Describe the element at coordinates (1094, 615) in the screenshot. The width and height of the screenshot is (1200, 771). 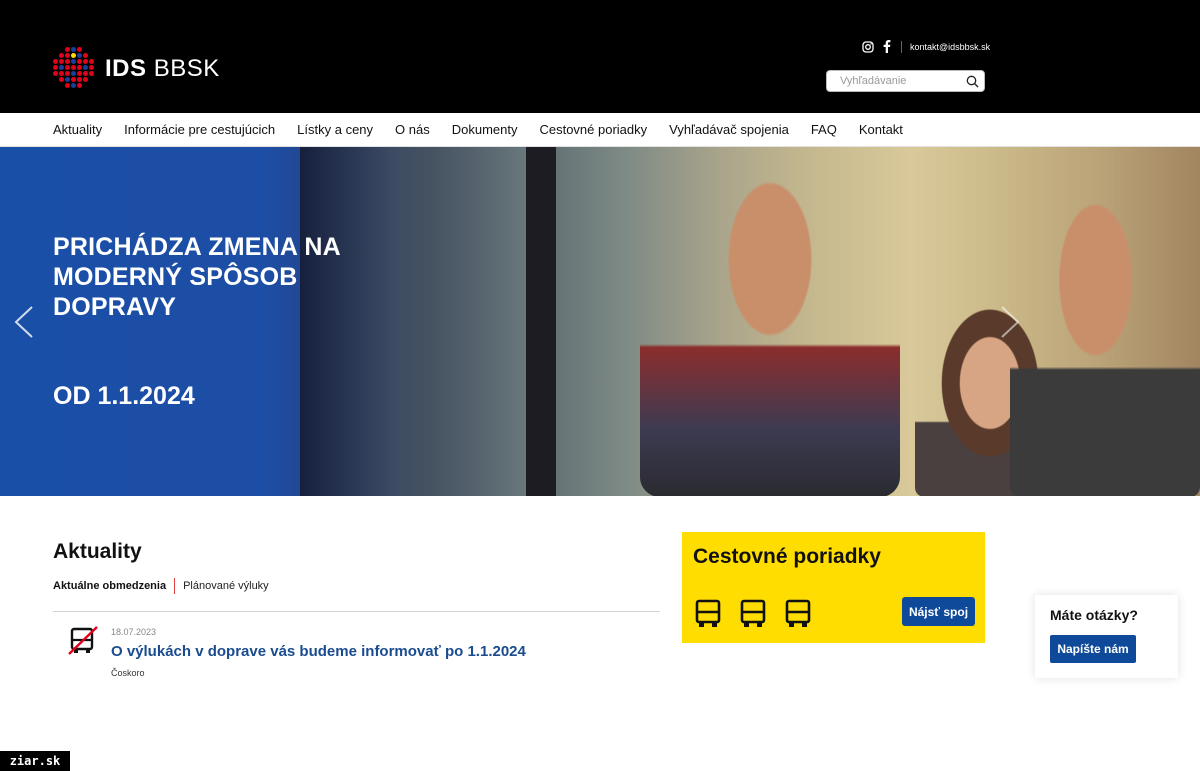
I see `questions-title: Máte otázky?` at that location.